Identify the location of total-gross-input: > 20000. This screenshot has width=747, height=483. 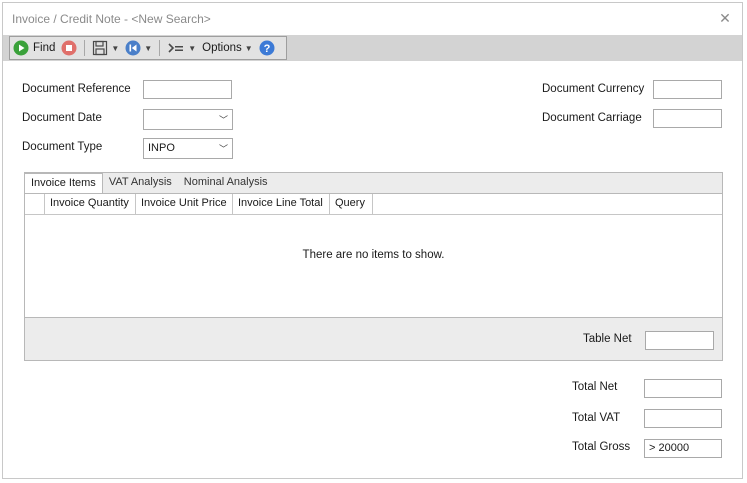
(683, 448).